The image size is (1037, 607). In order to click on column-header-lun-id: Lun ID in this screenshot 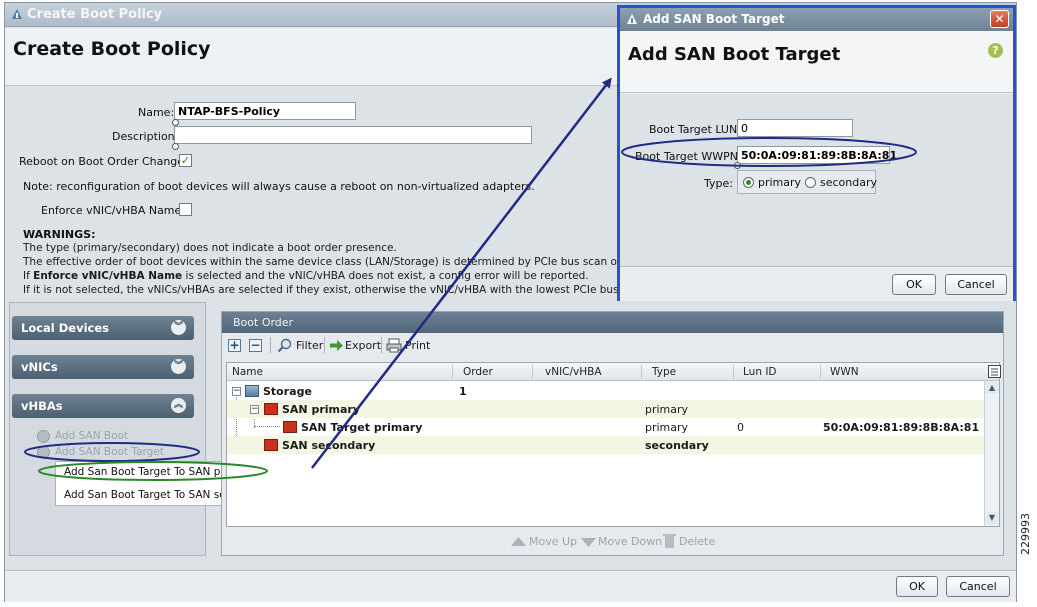, I will do `click(760, 372)`.